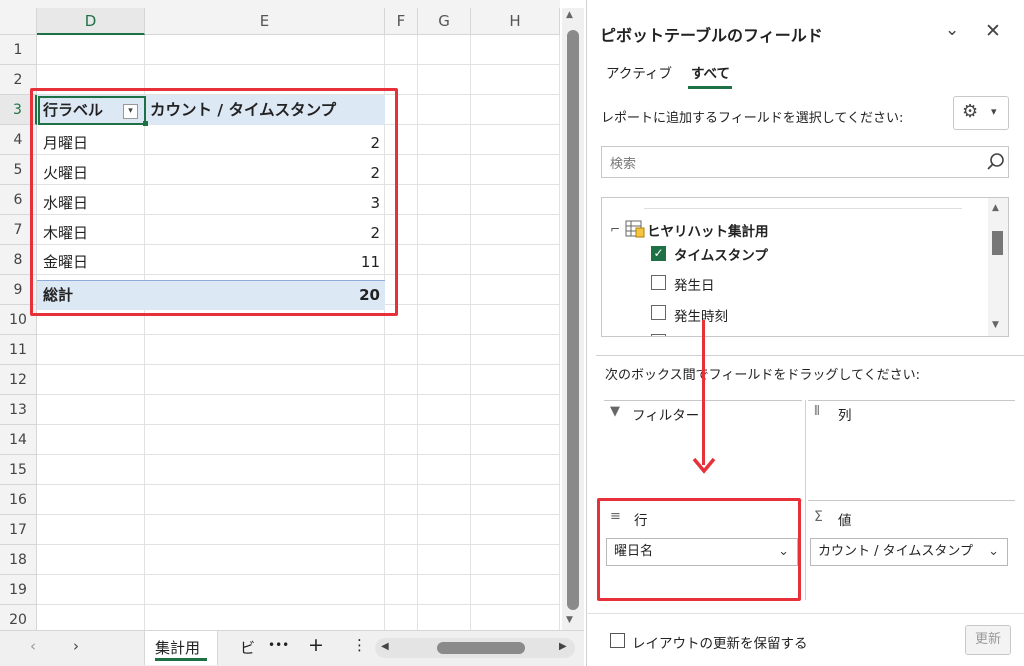  Describe the element at coordinates (18, 590) in the screenshot. I see `row-header: 19` at that location.